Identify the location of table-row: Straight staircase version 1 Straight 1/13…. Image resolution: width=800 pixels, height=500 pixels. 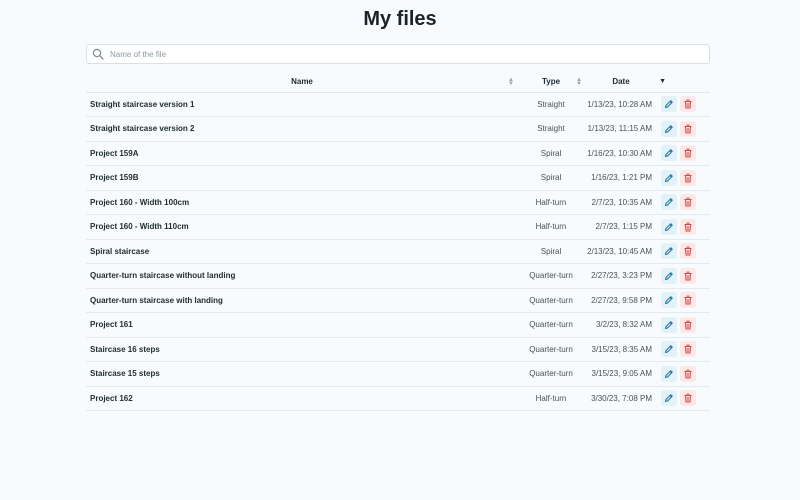
(398, 104).